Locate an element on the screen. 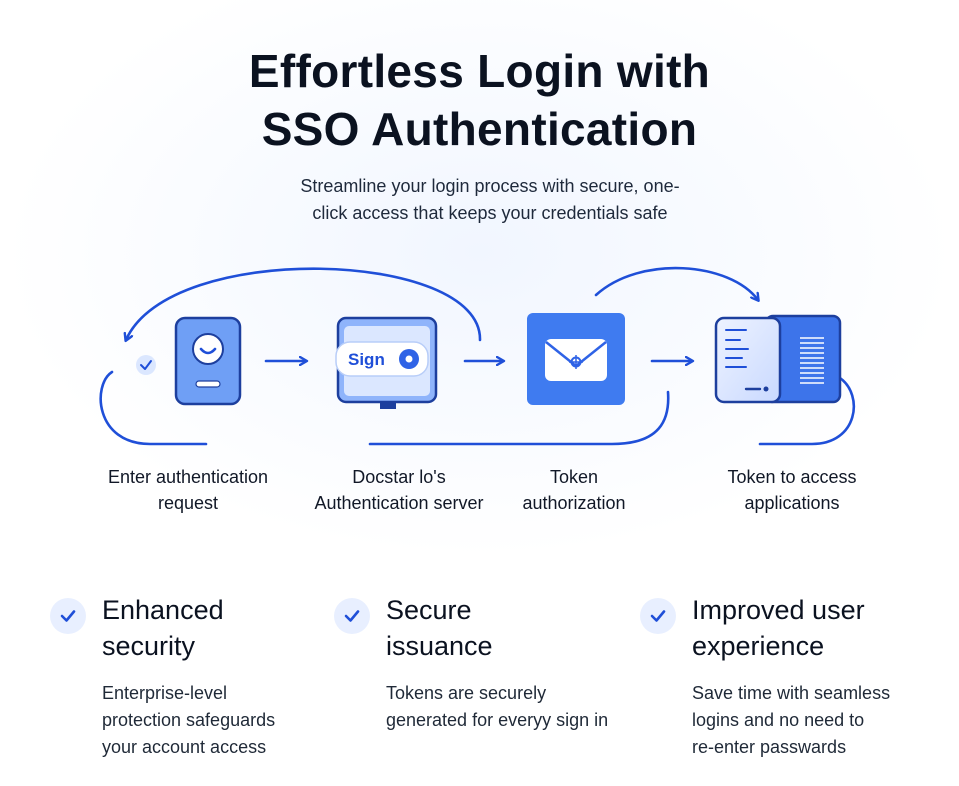  step-label-1: Enter authentication request is located at coordinates (188, 490).